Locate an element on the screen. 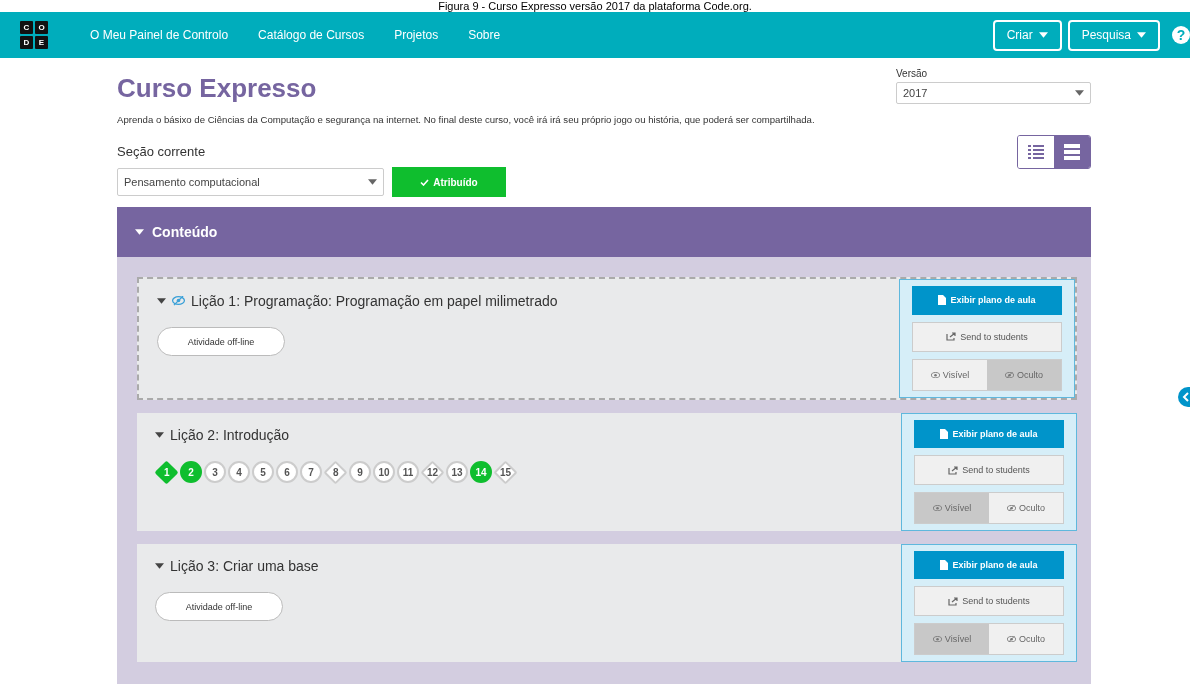  version-select: 2017 is located at coordinates (993, 93).